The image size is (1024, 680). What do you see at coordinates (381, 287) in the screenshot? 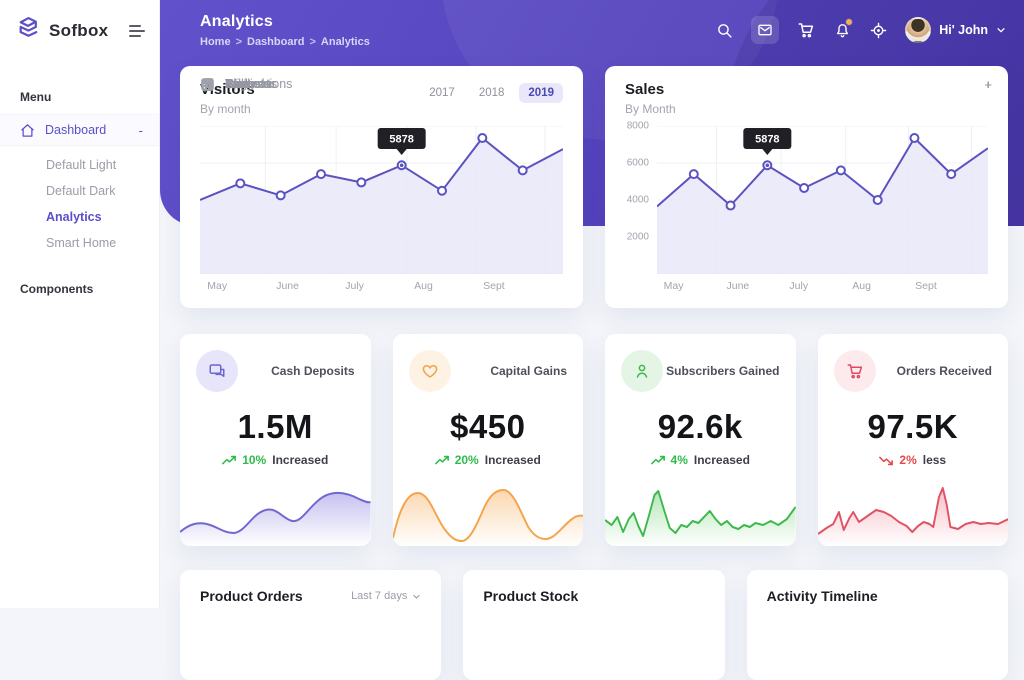
I see `visitors-x-axis: May June July Aug Sept` at bounding box center [381, 287].